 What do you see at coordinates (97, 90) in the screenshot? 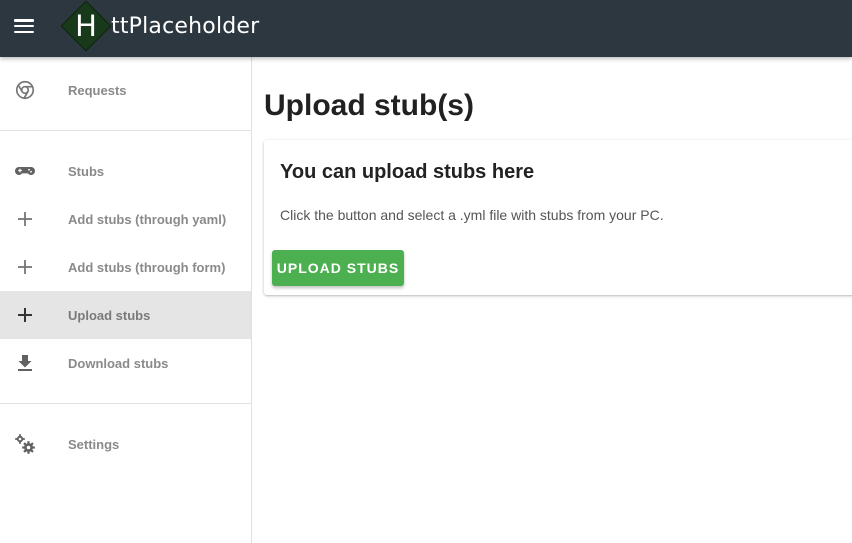
I see `sidebar-item-label: Requests` at bounding box center [97, 90].